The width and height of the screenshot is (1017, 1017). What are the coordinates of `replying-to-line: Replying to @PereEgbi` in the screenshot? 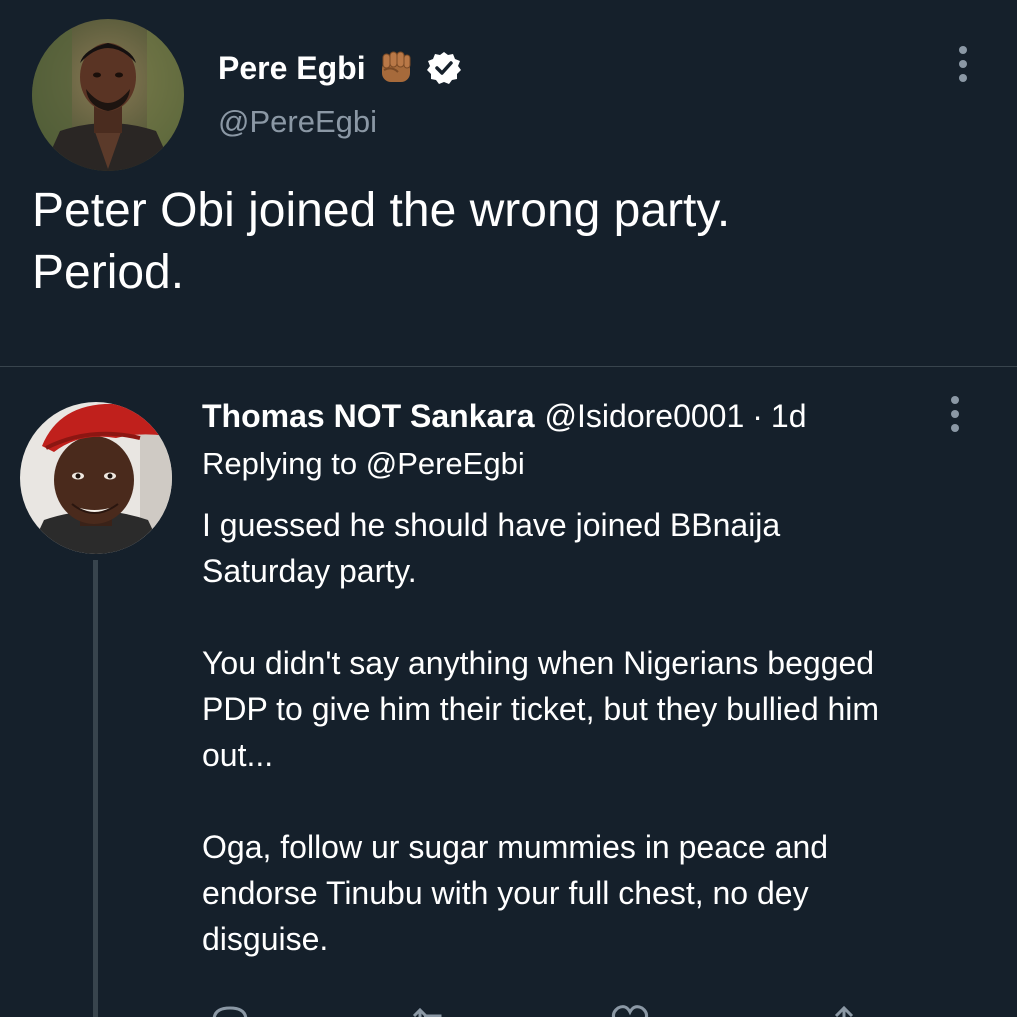 It's located at (363, 464).